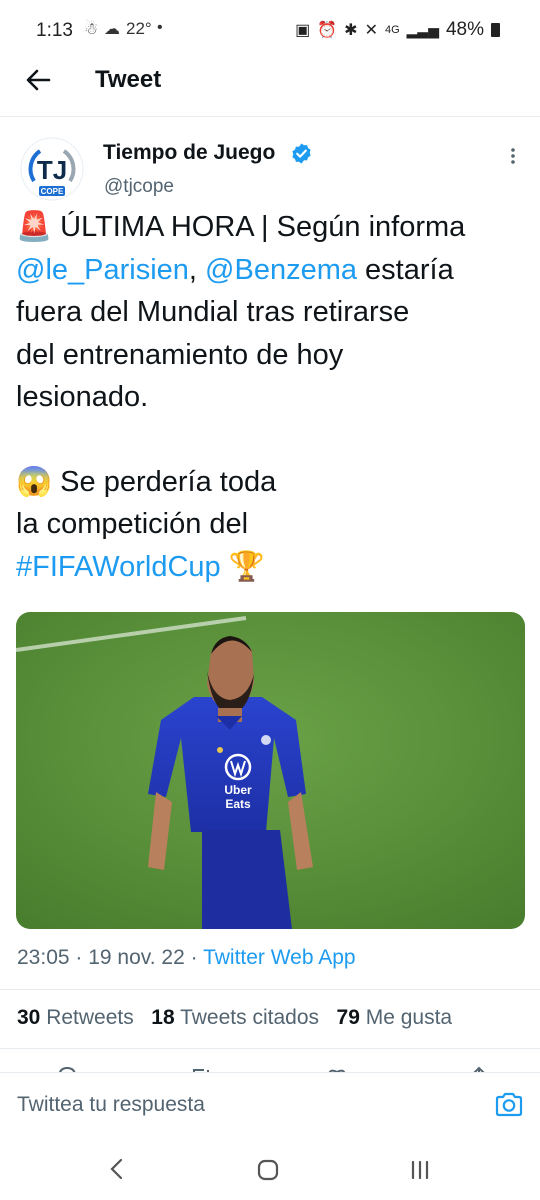 The height and width of the screenshot is (1200, 540). What do you see at coordinates (270, 1048) in the screenshot?
I see `stats-divider` at bounding box center [270, 1048].